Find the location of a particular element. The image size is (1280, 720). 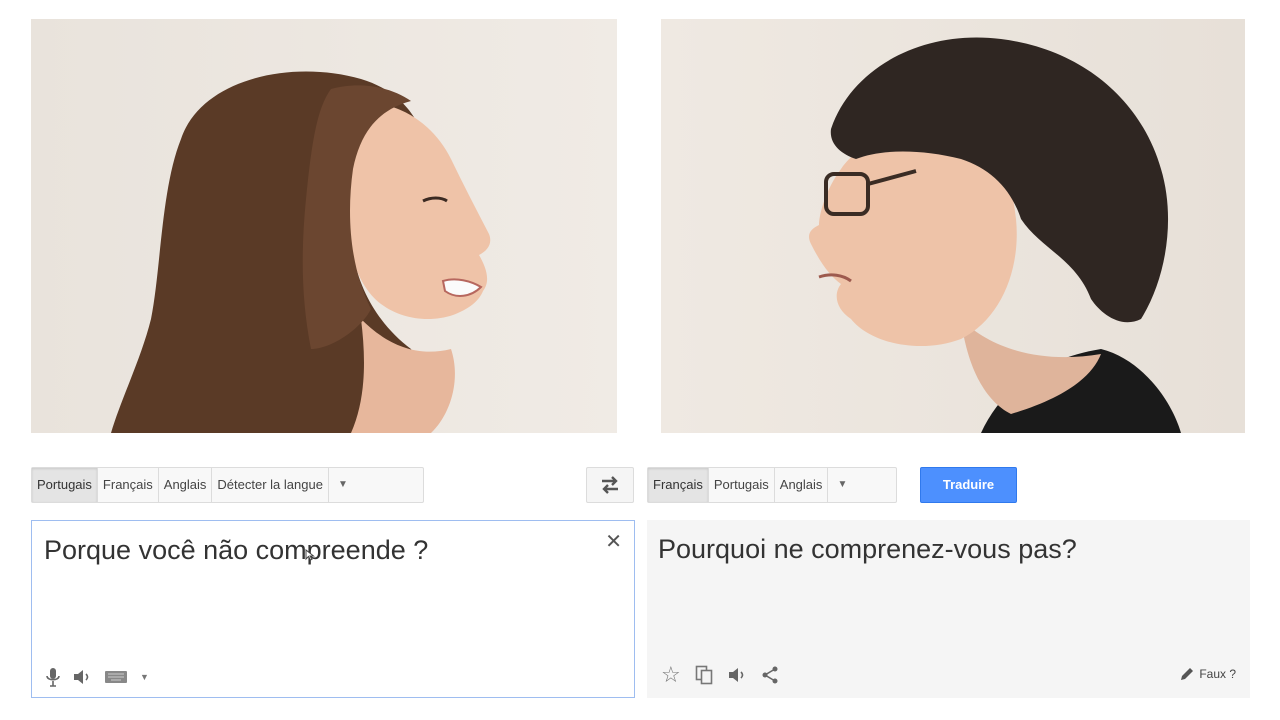

keyboard-icon is located at coordinates (116, 677).